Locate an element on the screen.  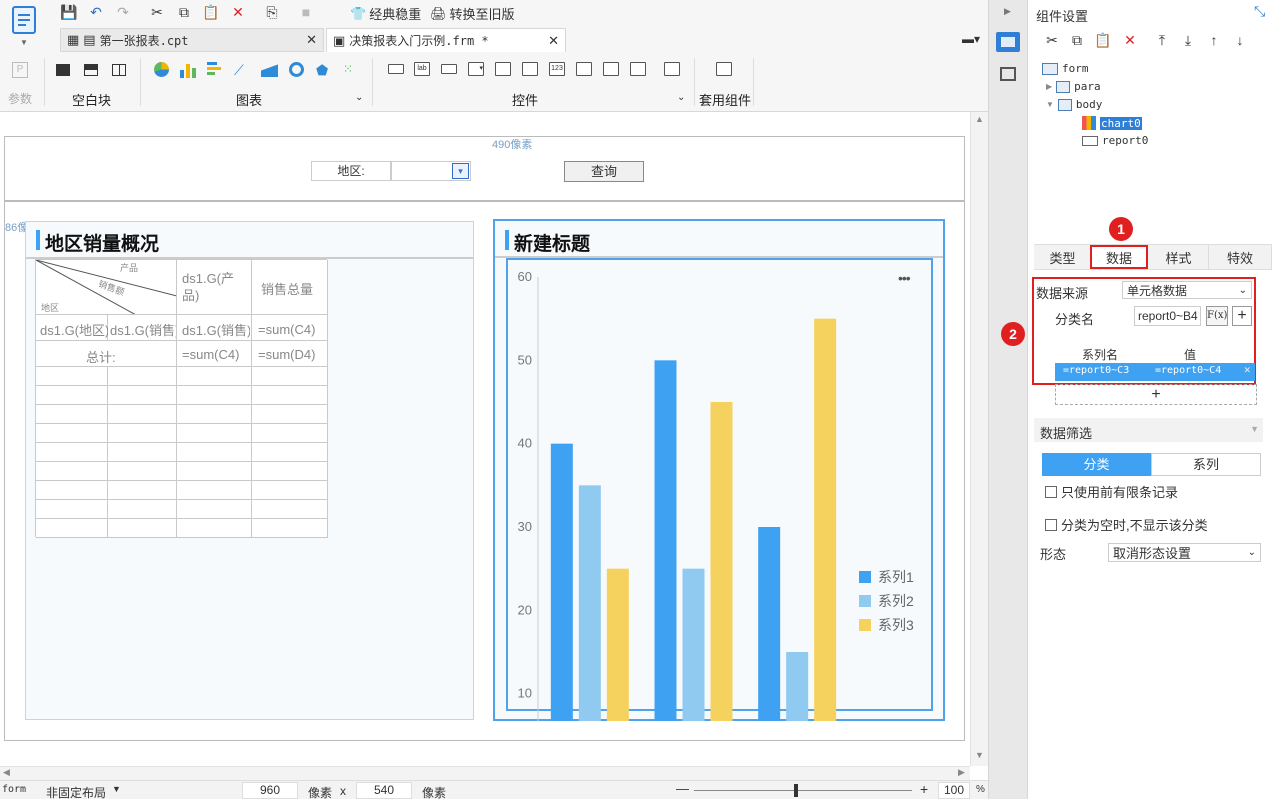
move-top-icon: ⤒ is located at coordinates (1162, 40).